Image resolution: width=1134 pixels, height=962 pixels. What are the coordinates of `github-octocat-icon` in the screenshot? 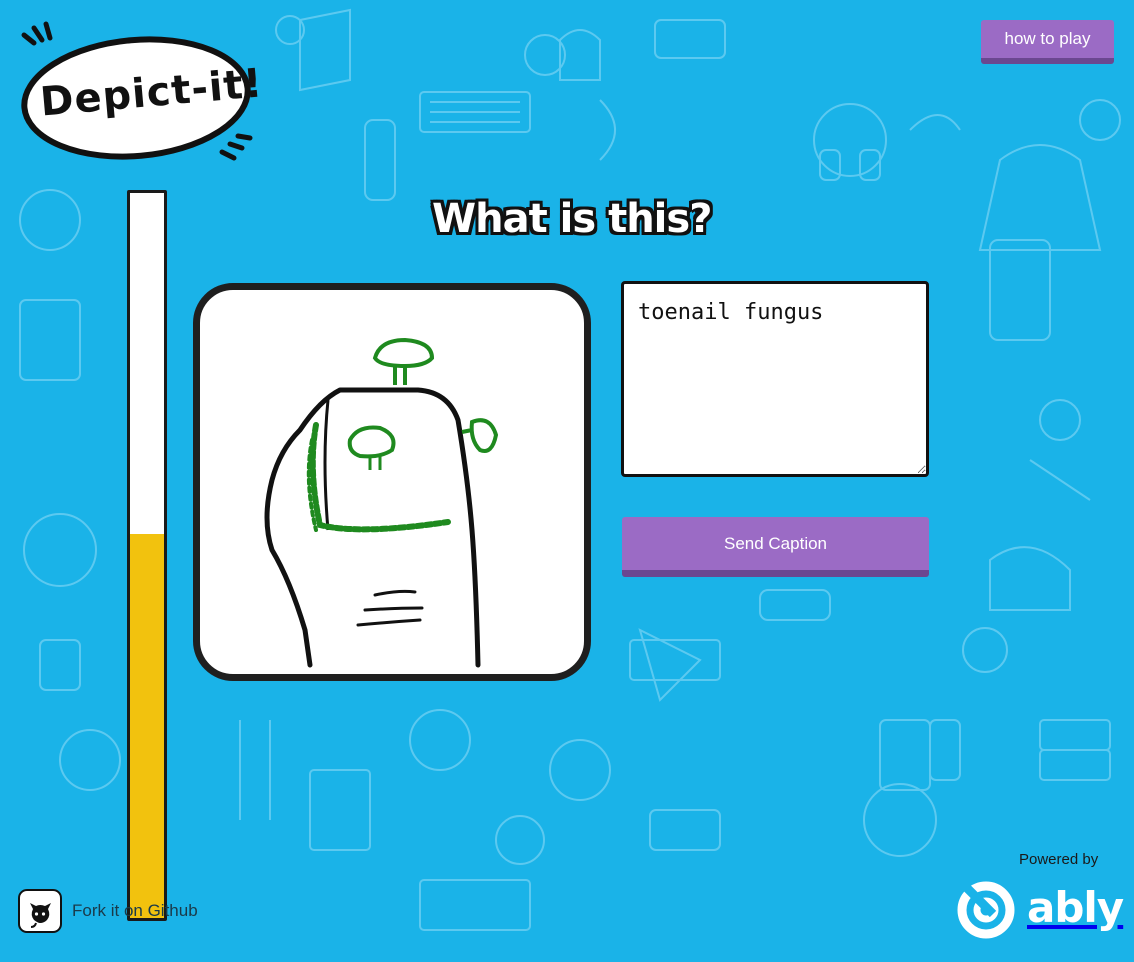 It's located at (40, 911).